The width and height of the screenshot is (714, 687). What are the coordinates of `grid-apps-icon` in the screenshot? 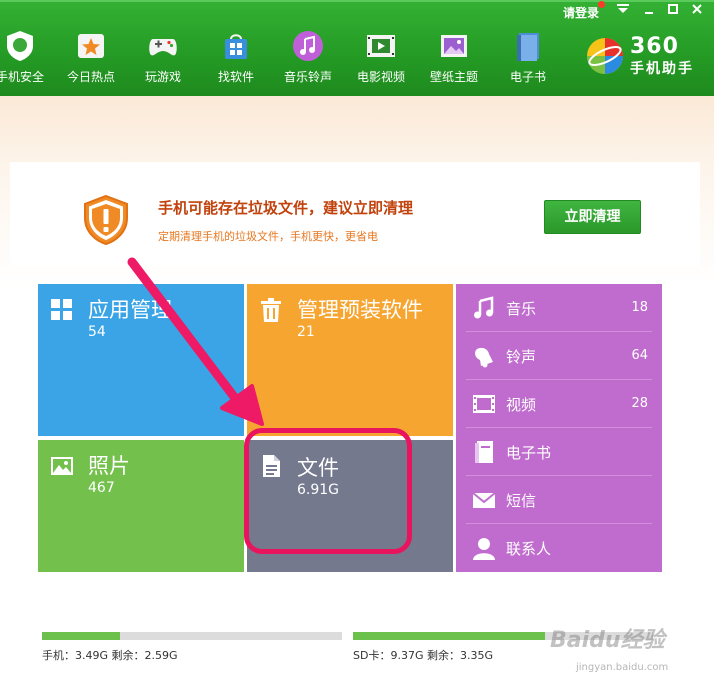 It's located at (61, 309).